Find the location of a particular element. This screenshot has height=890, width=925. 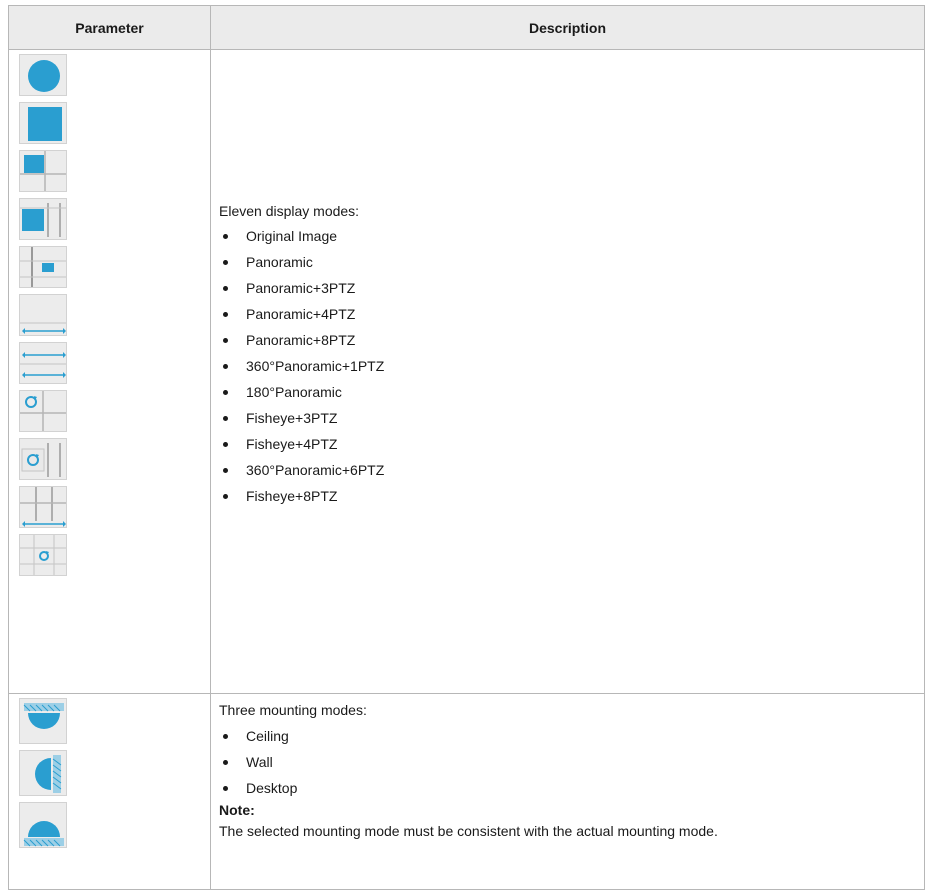

note-title: Note: is located at coordinates (237, 810).